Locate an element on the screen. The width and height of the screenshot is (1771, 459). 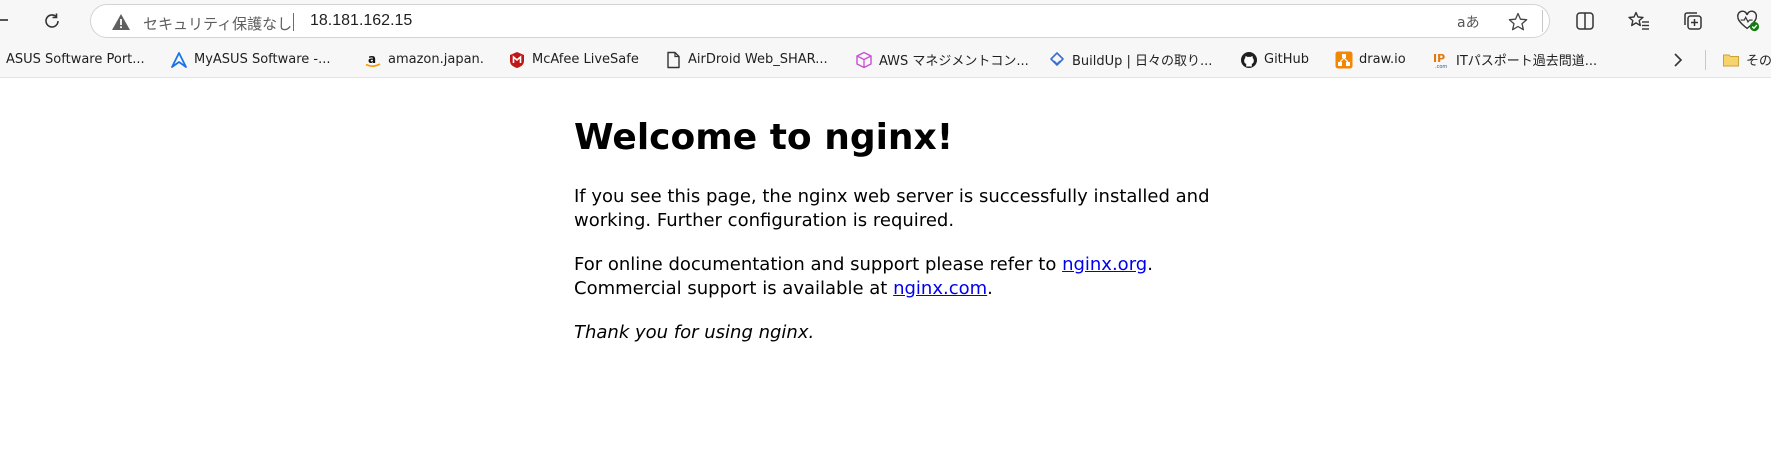
chevron-right-icon is located at coordinates (1678, 60).